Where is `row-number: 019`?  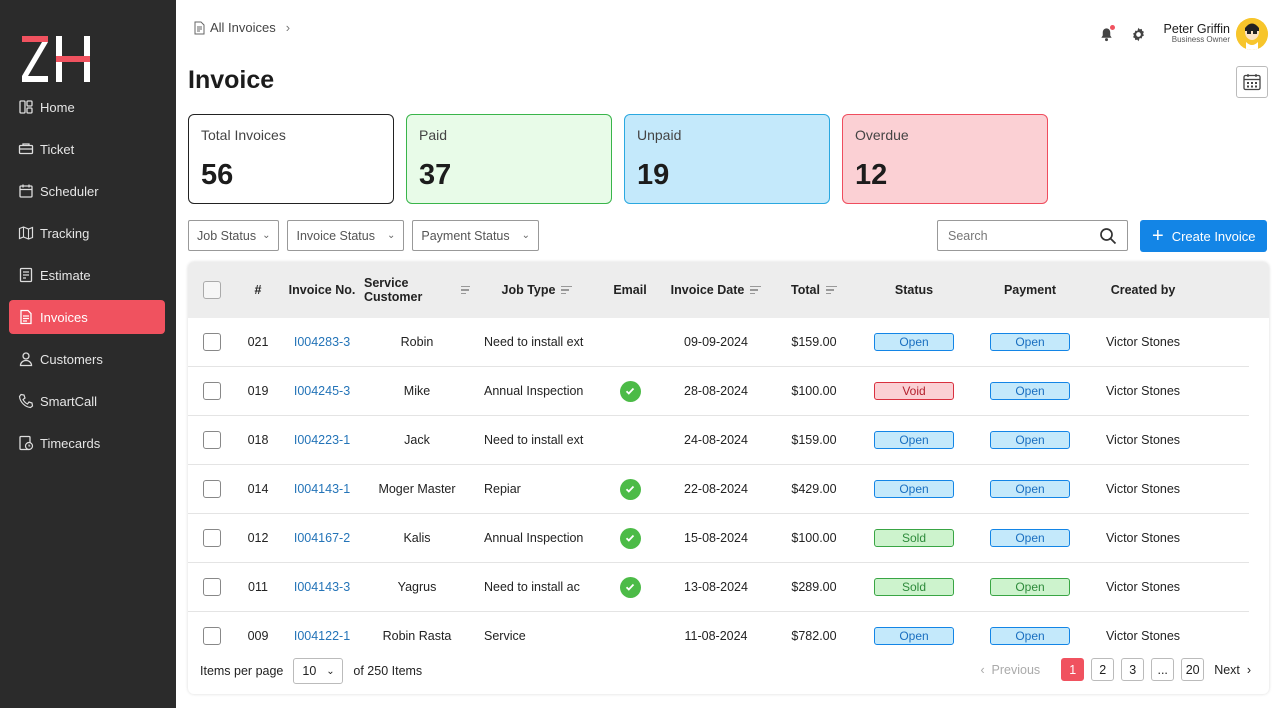
row-number: 019 is located at coordinates (258, 391).